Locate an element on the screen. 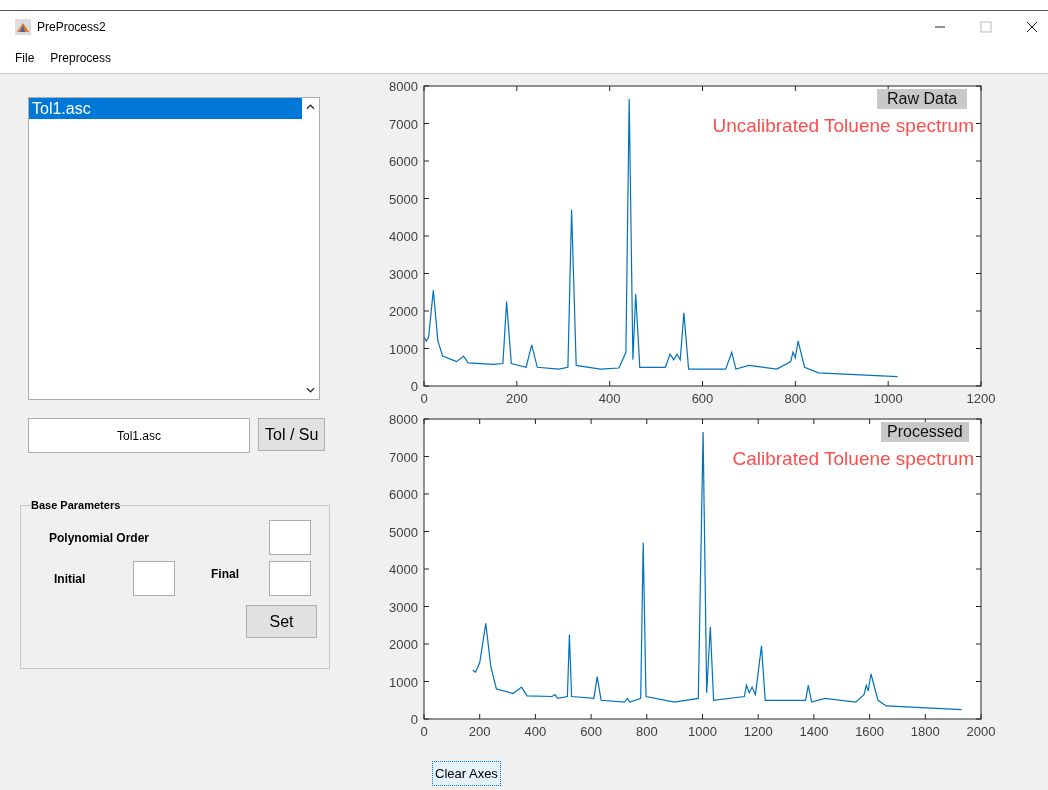 The height and width of the screenshot is (790, 1048). annotation-text: Uncalibrated Toluene spectrum is located at coordinates (843, 125).